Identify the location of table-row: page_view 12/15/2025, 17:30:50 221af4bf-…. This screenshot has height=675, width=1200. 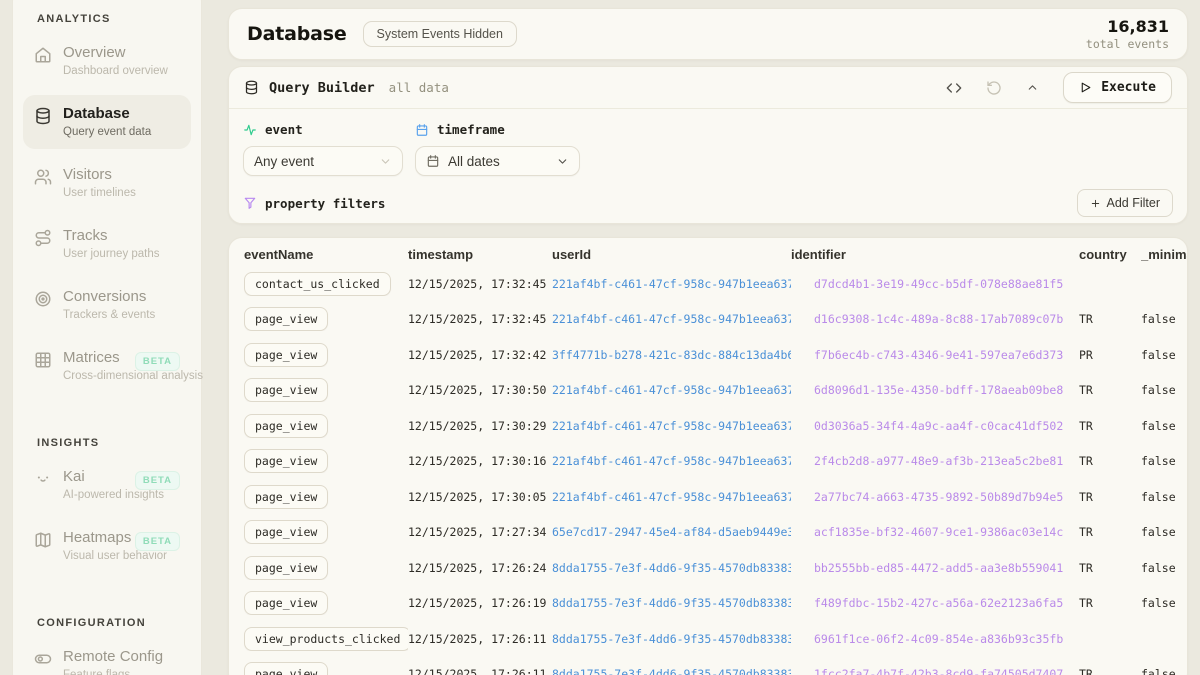
(708, 391).